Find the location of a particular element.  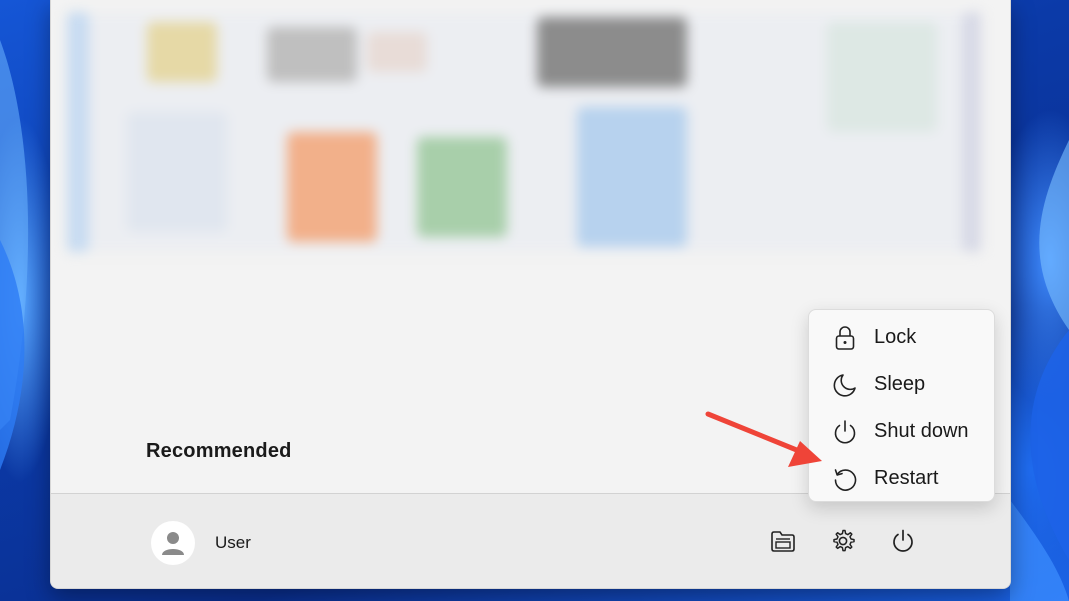

power-options-menu: Lock Sleep Shut down Restart is located at coordinates (901, 405).